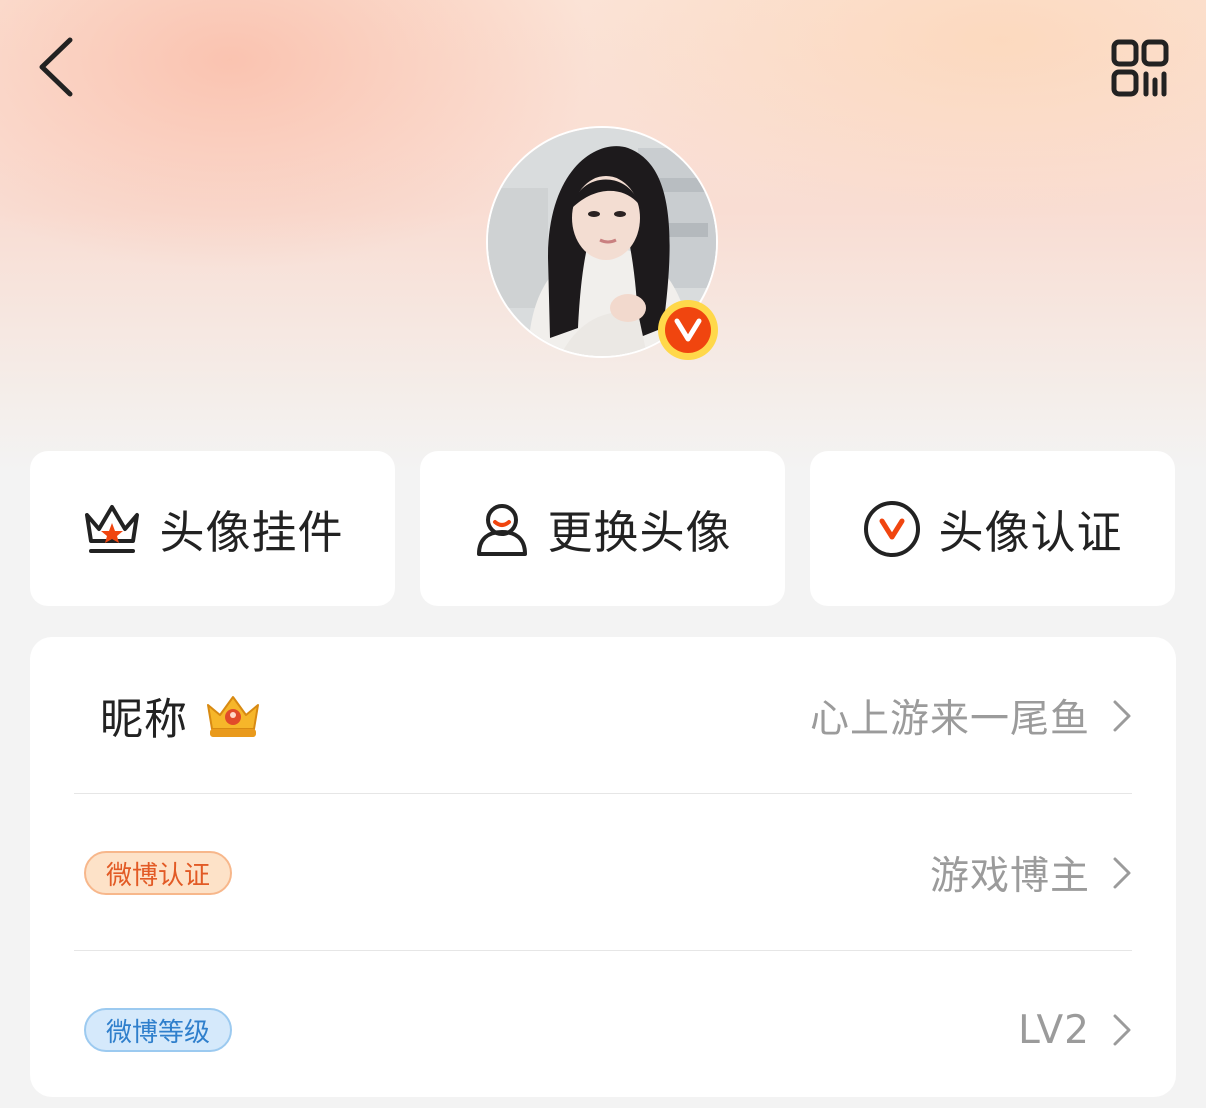 The image size is (1206, 1108). I want to click on person-icon, so click(502, 529).